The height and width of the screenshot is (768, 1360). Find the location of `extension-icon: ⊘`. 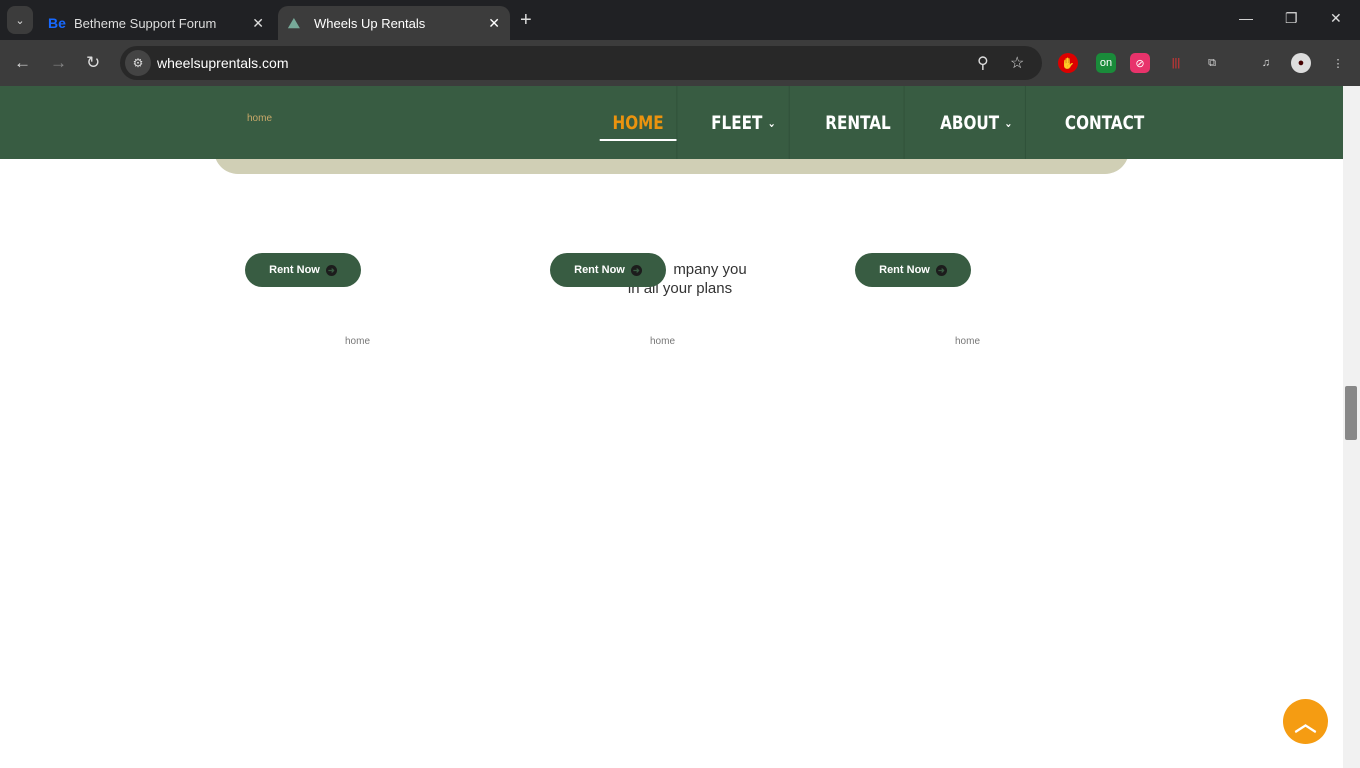

extension-icon: ⊘ is located at coordinates (1140, 63).